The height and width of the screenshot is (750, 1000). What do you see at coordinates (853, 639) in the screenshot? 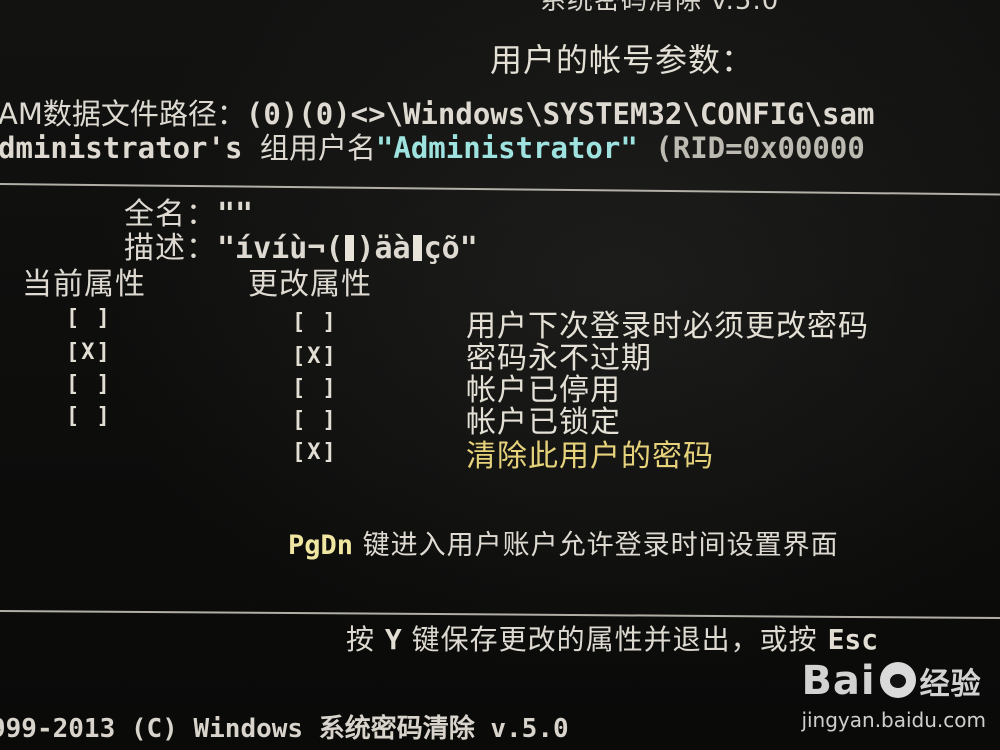
I see `esc-key: Esc` at bounding box center [853, 639].